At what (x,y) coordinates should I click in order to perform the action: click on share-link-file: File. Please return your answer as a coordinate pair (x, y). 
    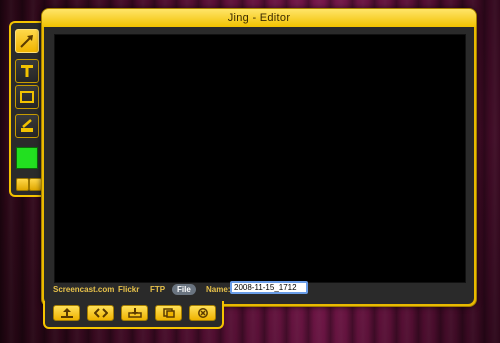
    Looking at the image, I should click on (184, 289).